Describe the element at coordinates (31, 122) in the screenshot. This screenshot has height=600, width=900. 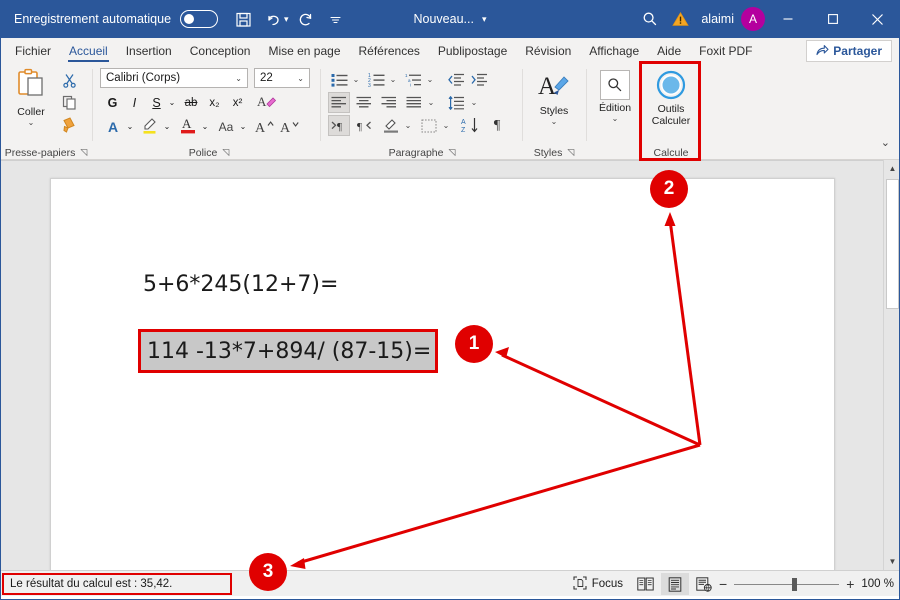
I see `paste-dropdown-caret-icon: ⌄` at that location.